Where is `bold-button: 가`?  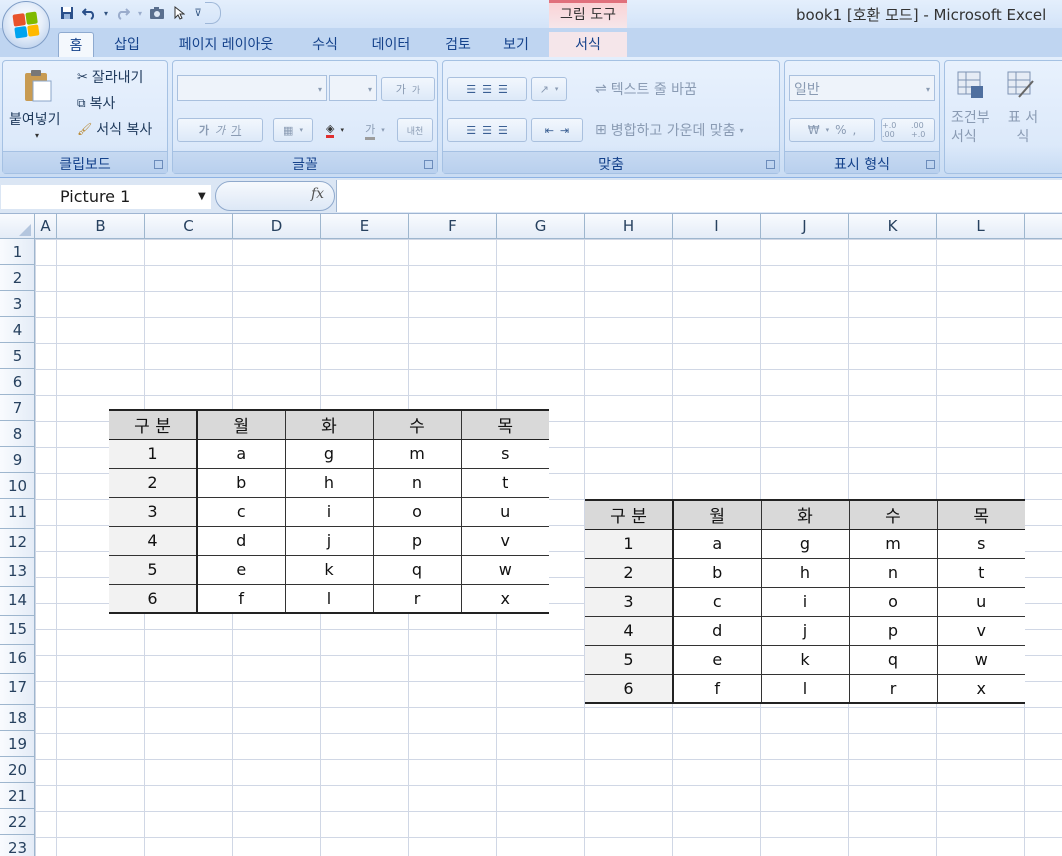
bold-button: 가 is located at coordinates (204, 130).